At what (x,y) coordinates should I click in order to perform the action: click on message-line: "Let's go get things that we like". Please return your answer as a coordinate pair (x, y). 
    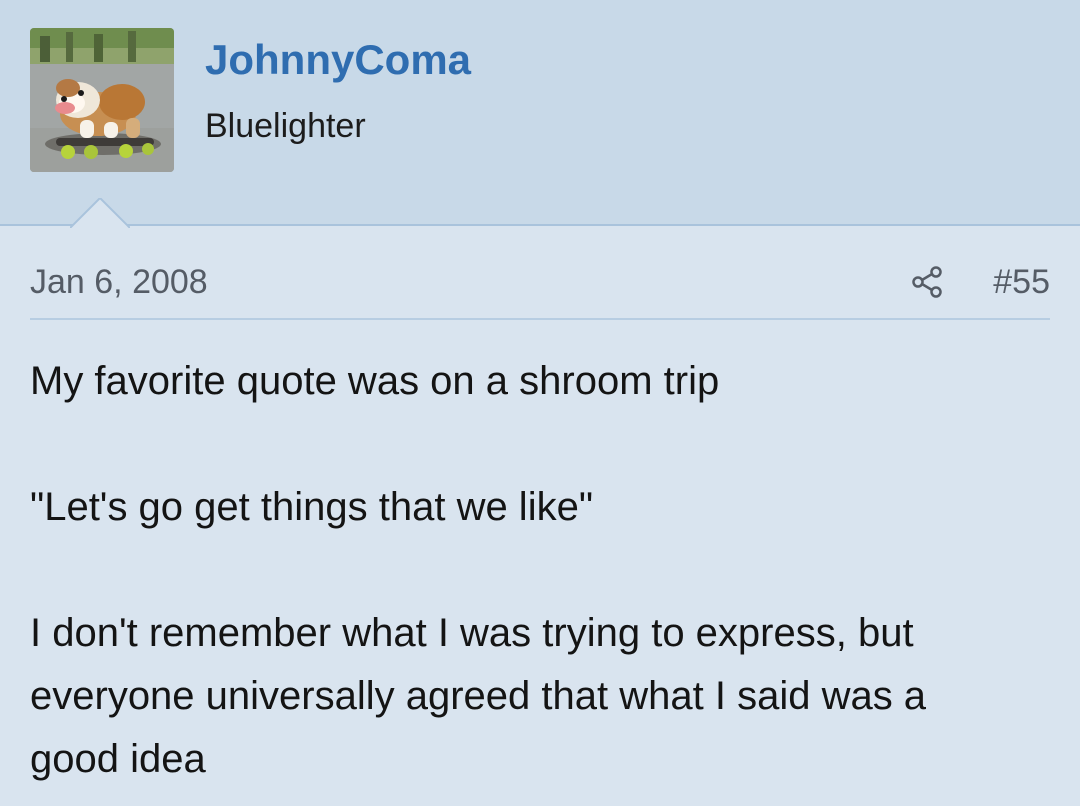
    Looking at the image, I should click on (312, 507).